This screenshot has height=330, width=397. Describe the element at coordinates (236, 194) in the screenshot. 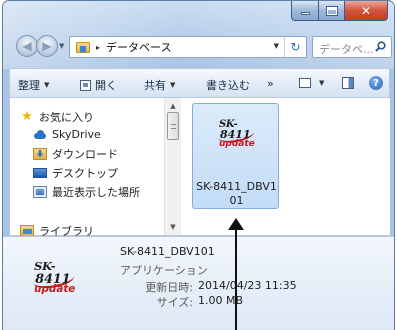

I see `file-name: SK-8411_DBV1 01` at that location.